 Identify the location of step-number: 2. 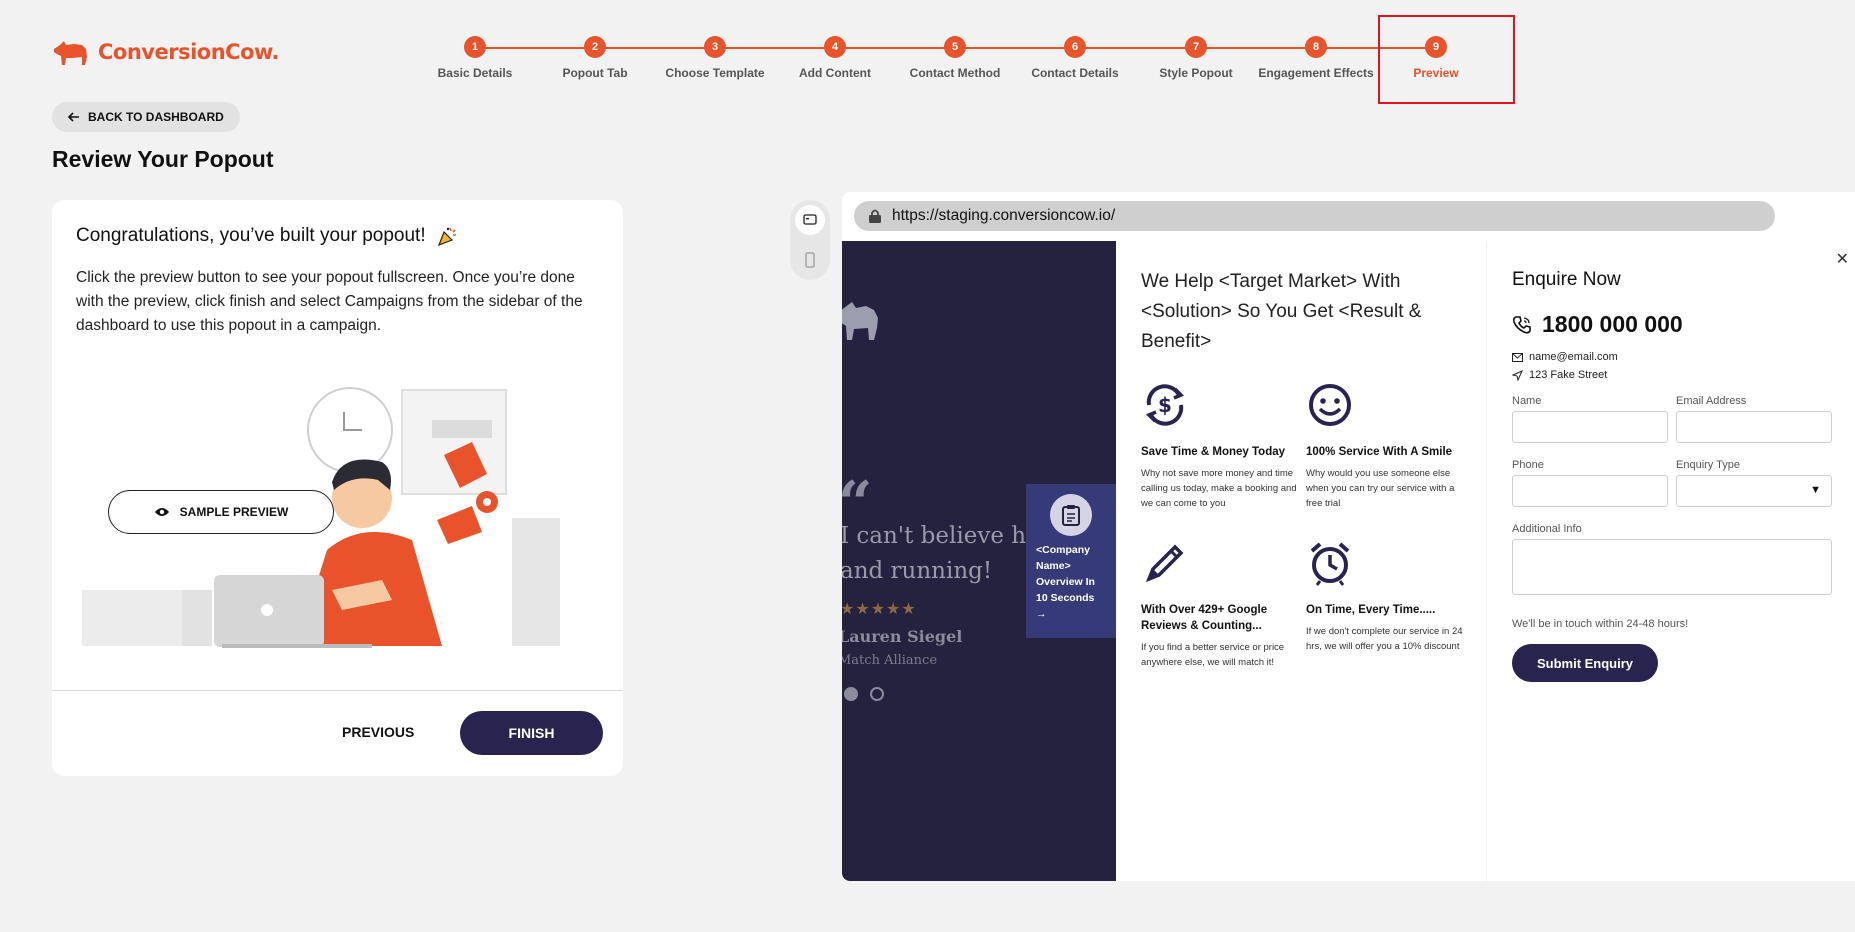
(595, 47).